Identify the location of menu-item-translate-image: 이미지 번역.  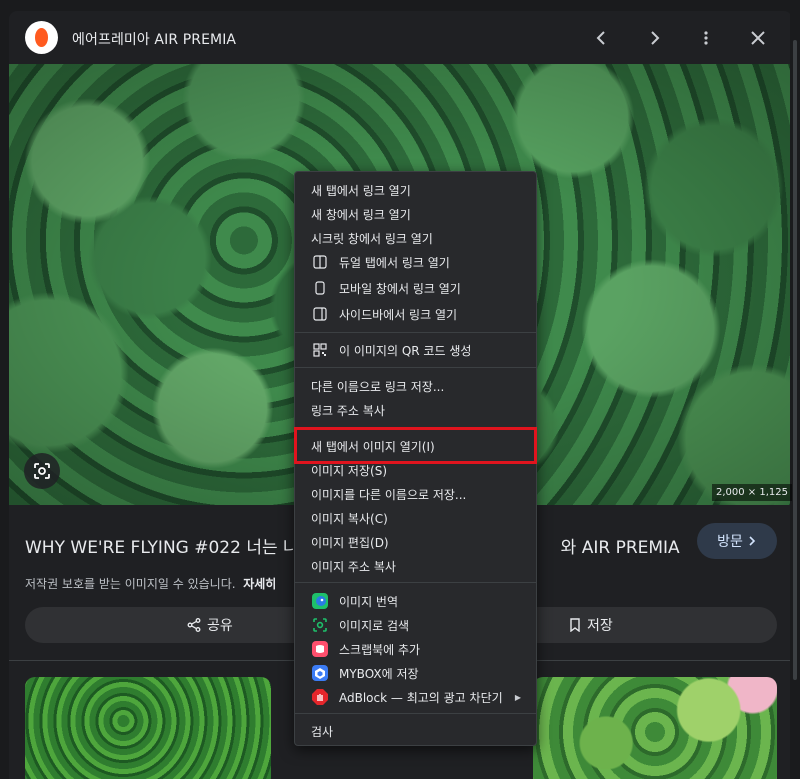
(415, 601).